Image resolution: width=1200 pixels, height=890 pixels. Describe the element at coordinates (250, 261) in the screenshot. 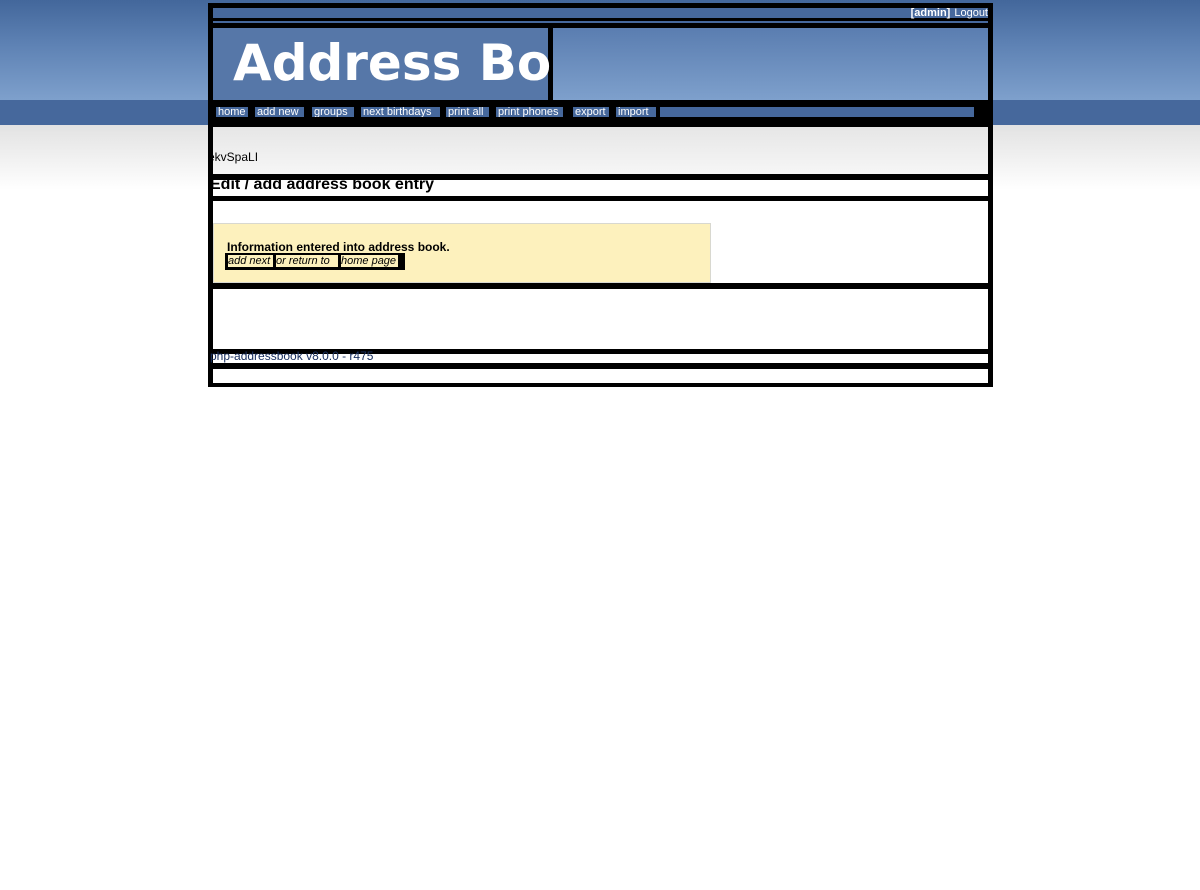

I see `add-next-link: add next` at that location.